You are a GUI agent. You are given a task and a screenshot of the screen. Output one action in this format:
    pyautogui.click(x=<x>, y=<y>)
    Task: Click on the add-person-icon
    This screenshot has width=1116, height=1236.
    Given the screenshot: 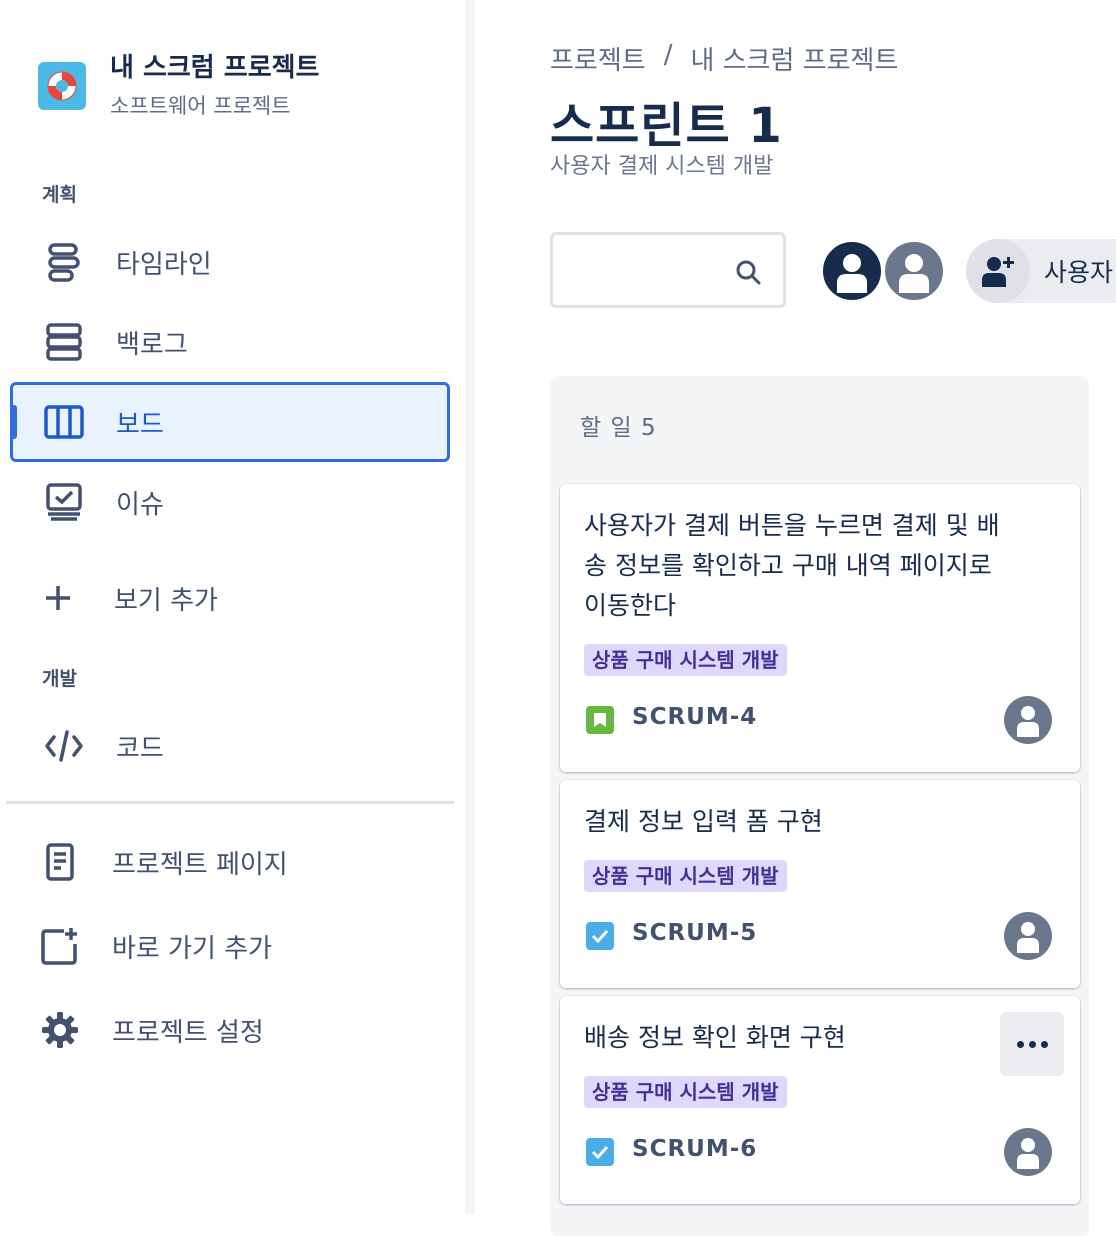 What is the action you would take?
    pyautogui.click(x=998, y=271)
    